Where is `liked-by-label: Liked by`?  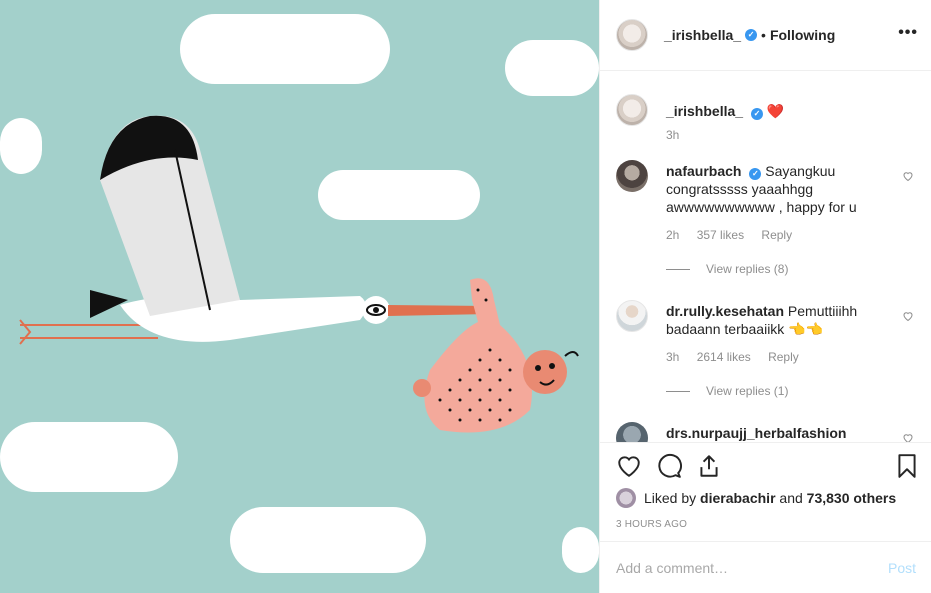 liked-by-label: Liked by is located at coordinates (670, 498).